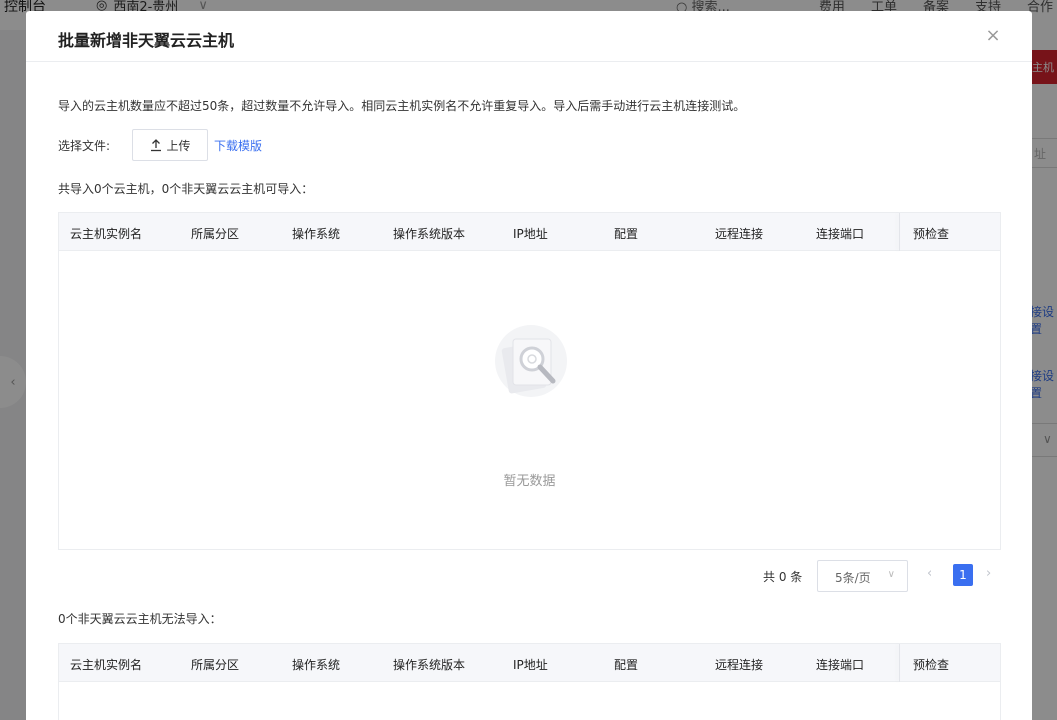  I want to click on file-select-row: 选择文件: 上传 下载模版, so click(160, 145).